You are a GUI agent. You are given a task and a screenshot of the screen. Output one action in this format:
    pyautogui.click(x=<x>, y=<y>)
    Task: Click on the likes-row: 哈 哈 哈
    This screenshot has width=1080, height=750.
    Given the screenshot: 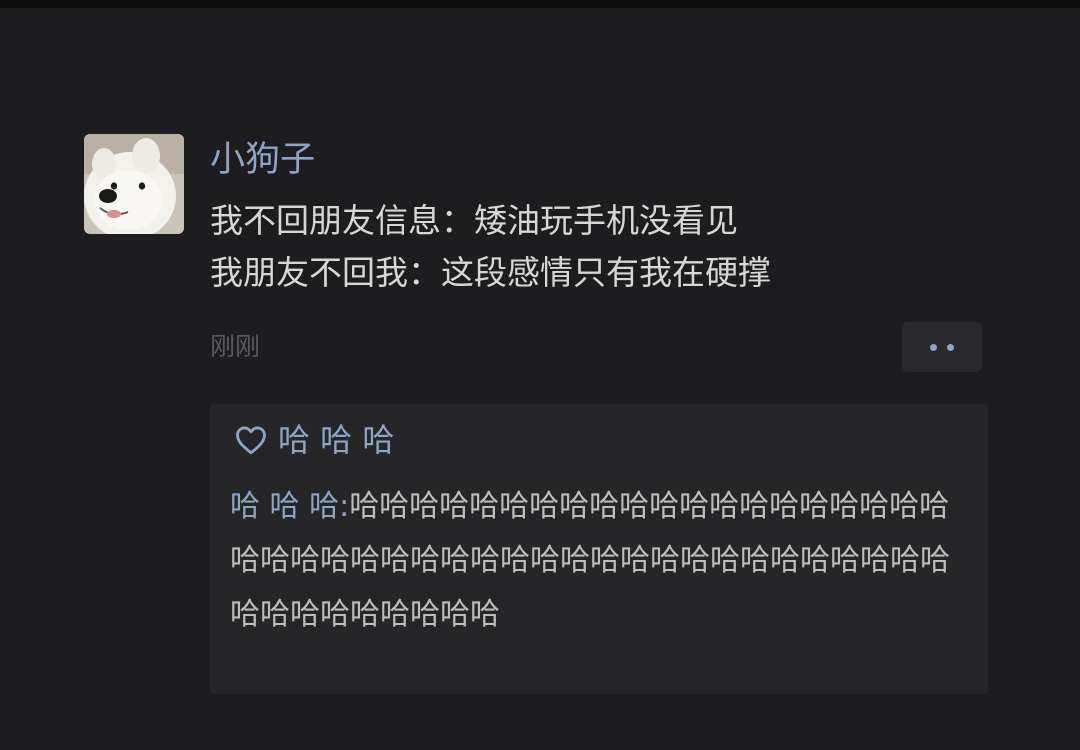 What is the action you would take?
    pyautogui.click(x=314, y=440)
    